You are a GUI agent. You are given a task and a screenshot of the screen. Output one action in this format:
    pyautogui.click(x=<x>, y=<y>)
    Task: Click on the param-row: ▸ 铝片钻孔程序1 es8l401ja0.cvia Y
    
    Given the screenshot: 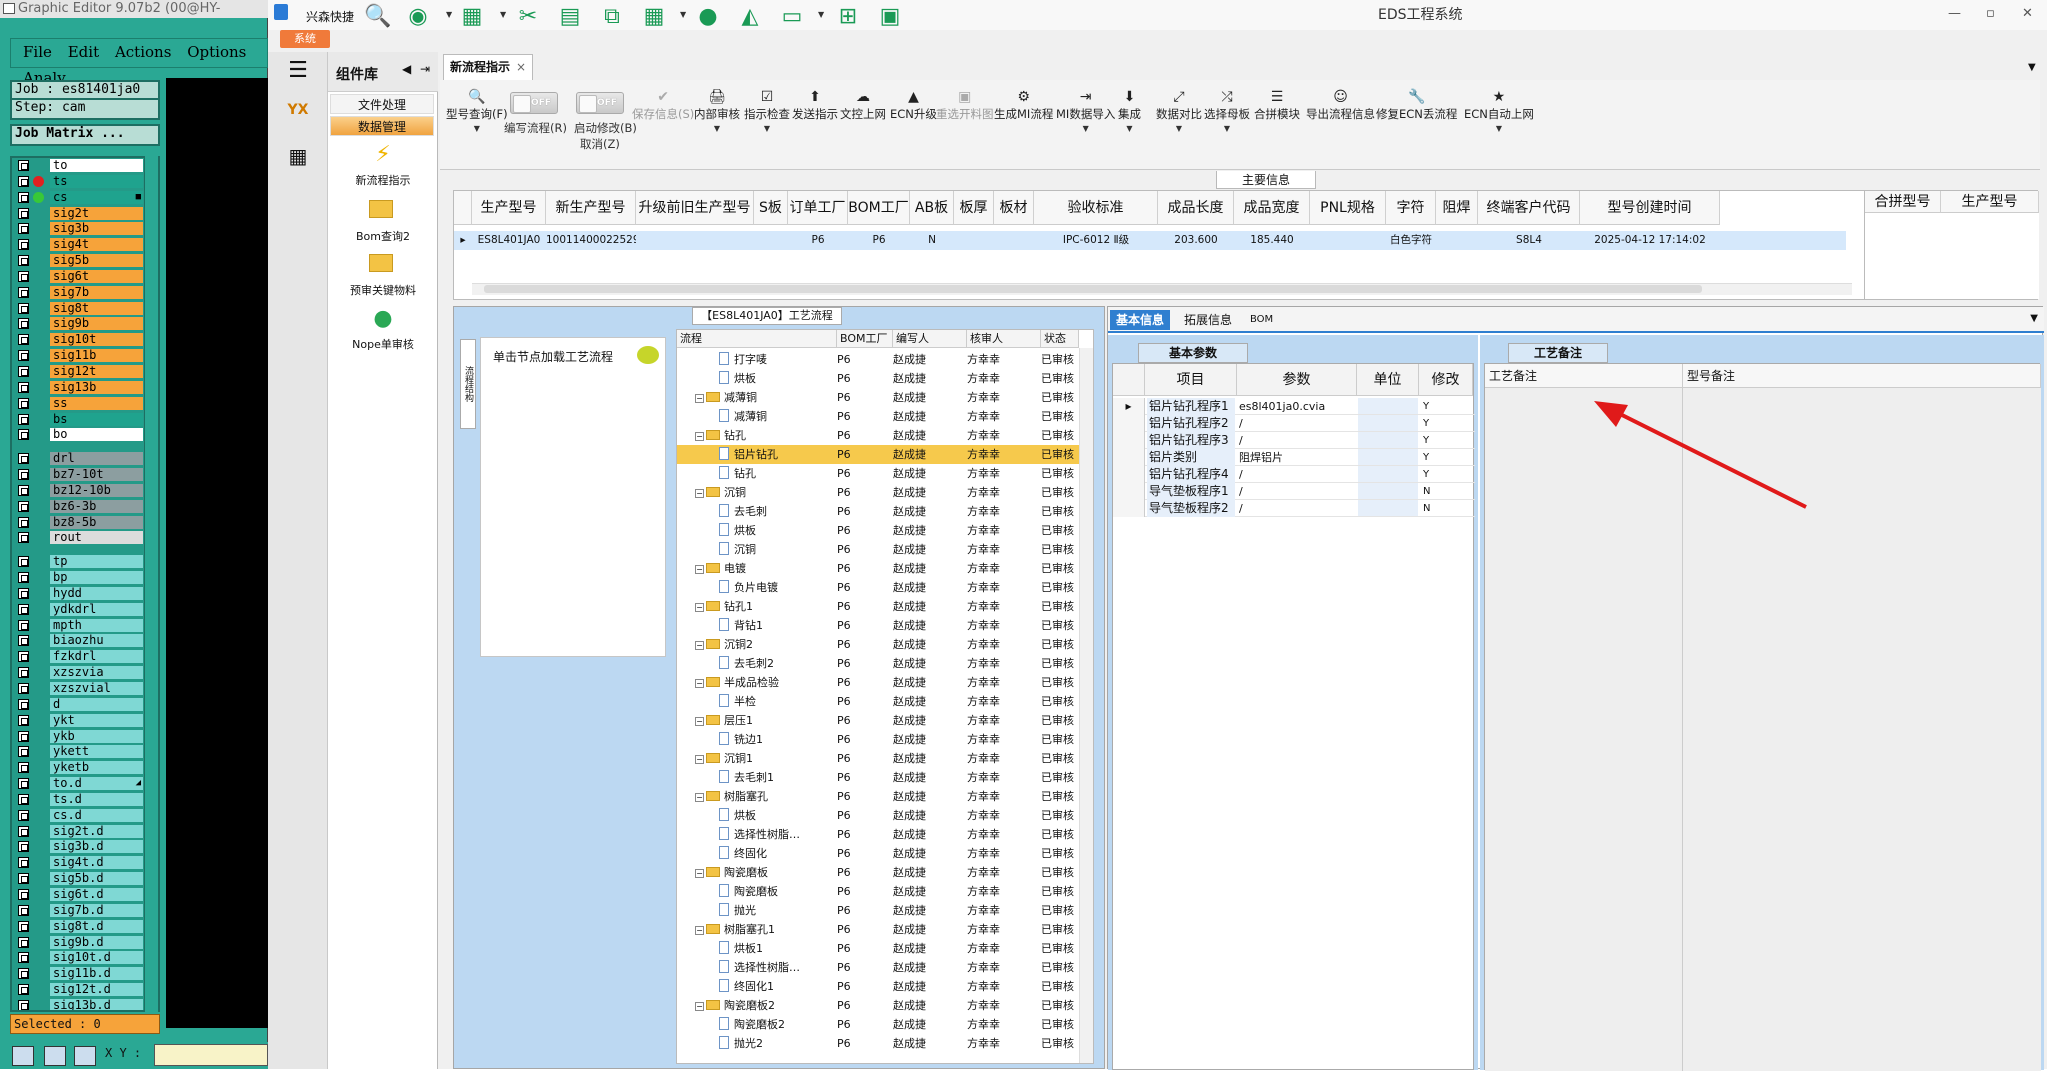 What is the action you would take?
    pyautogui.click(x=1294, y=406)
    